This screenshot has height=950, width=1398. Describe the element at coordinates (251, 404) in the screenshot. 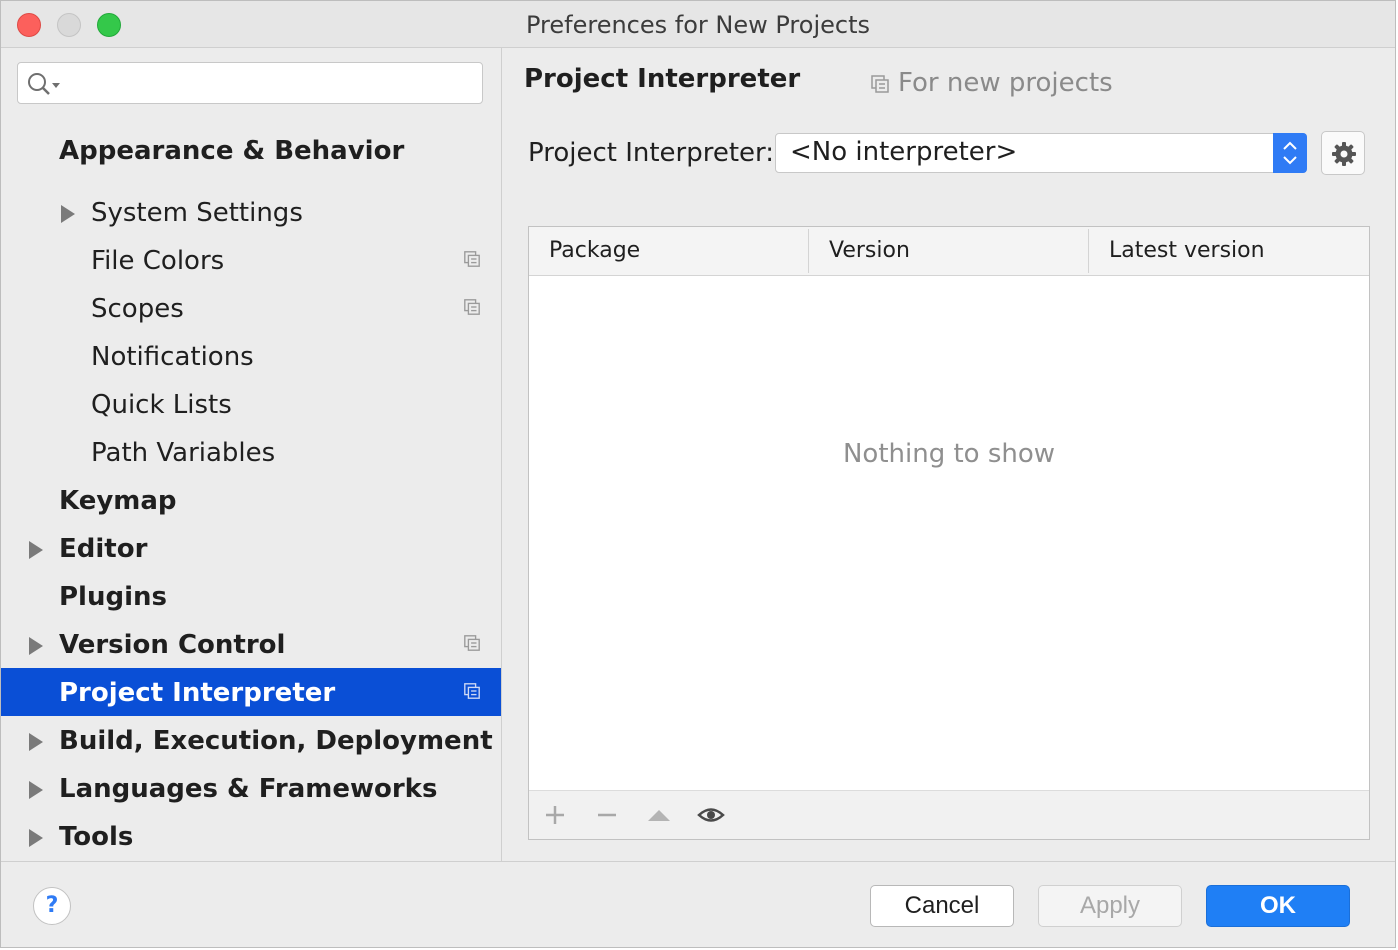

I see `sidebar-item-quick-lists: Quick Lists` at that location.